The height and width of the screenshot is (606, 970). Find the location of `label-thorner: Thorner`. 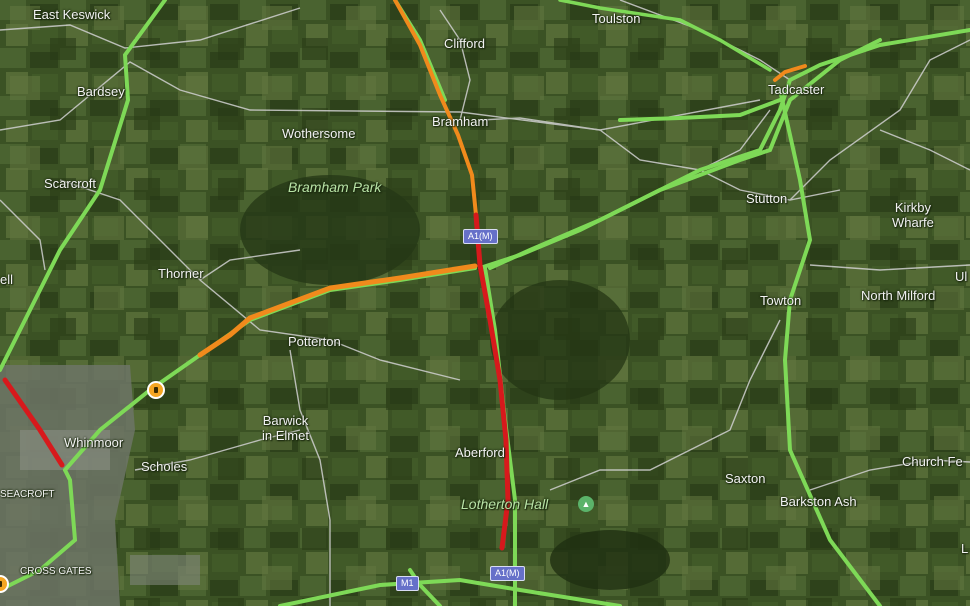

label-thorner: Thorner is located at coordinates (181, 273).